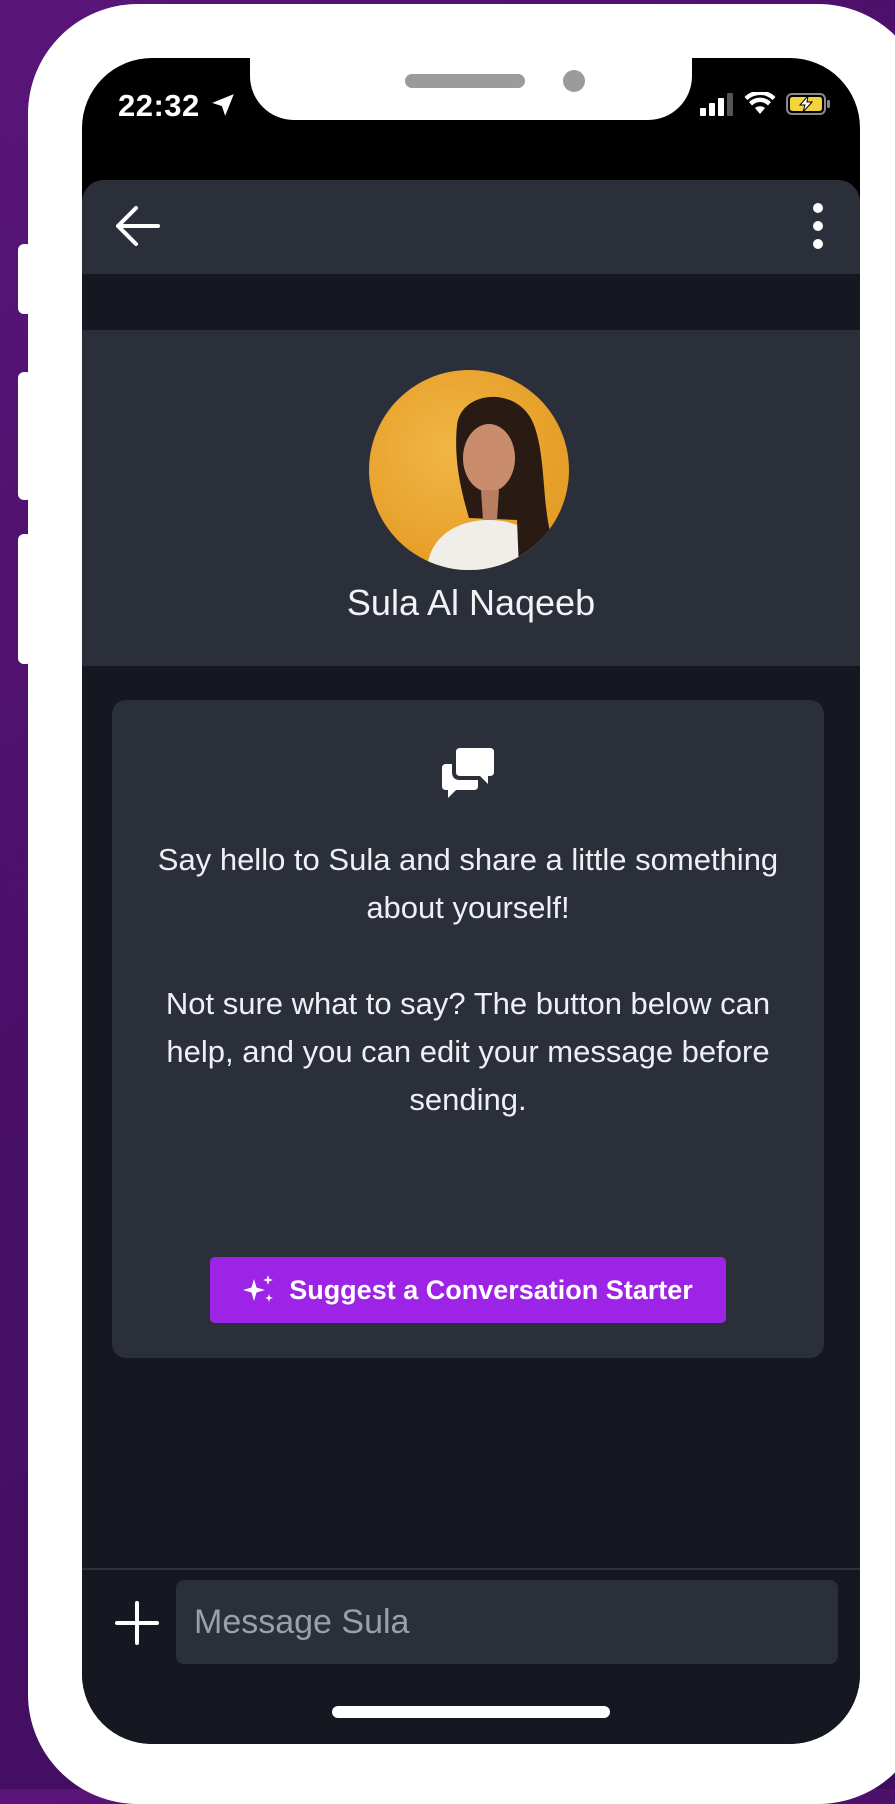 This screenshot has width=895, height=1804. I want to click on location-arrow-icon, so click(223, 107).